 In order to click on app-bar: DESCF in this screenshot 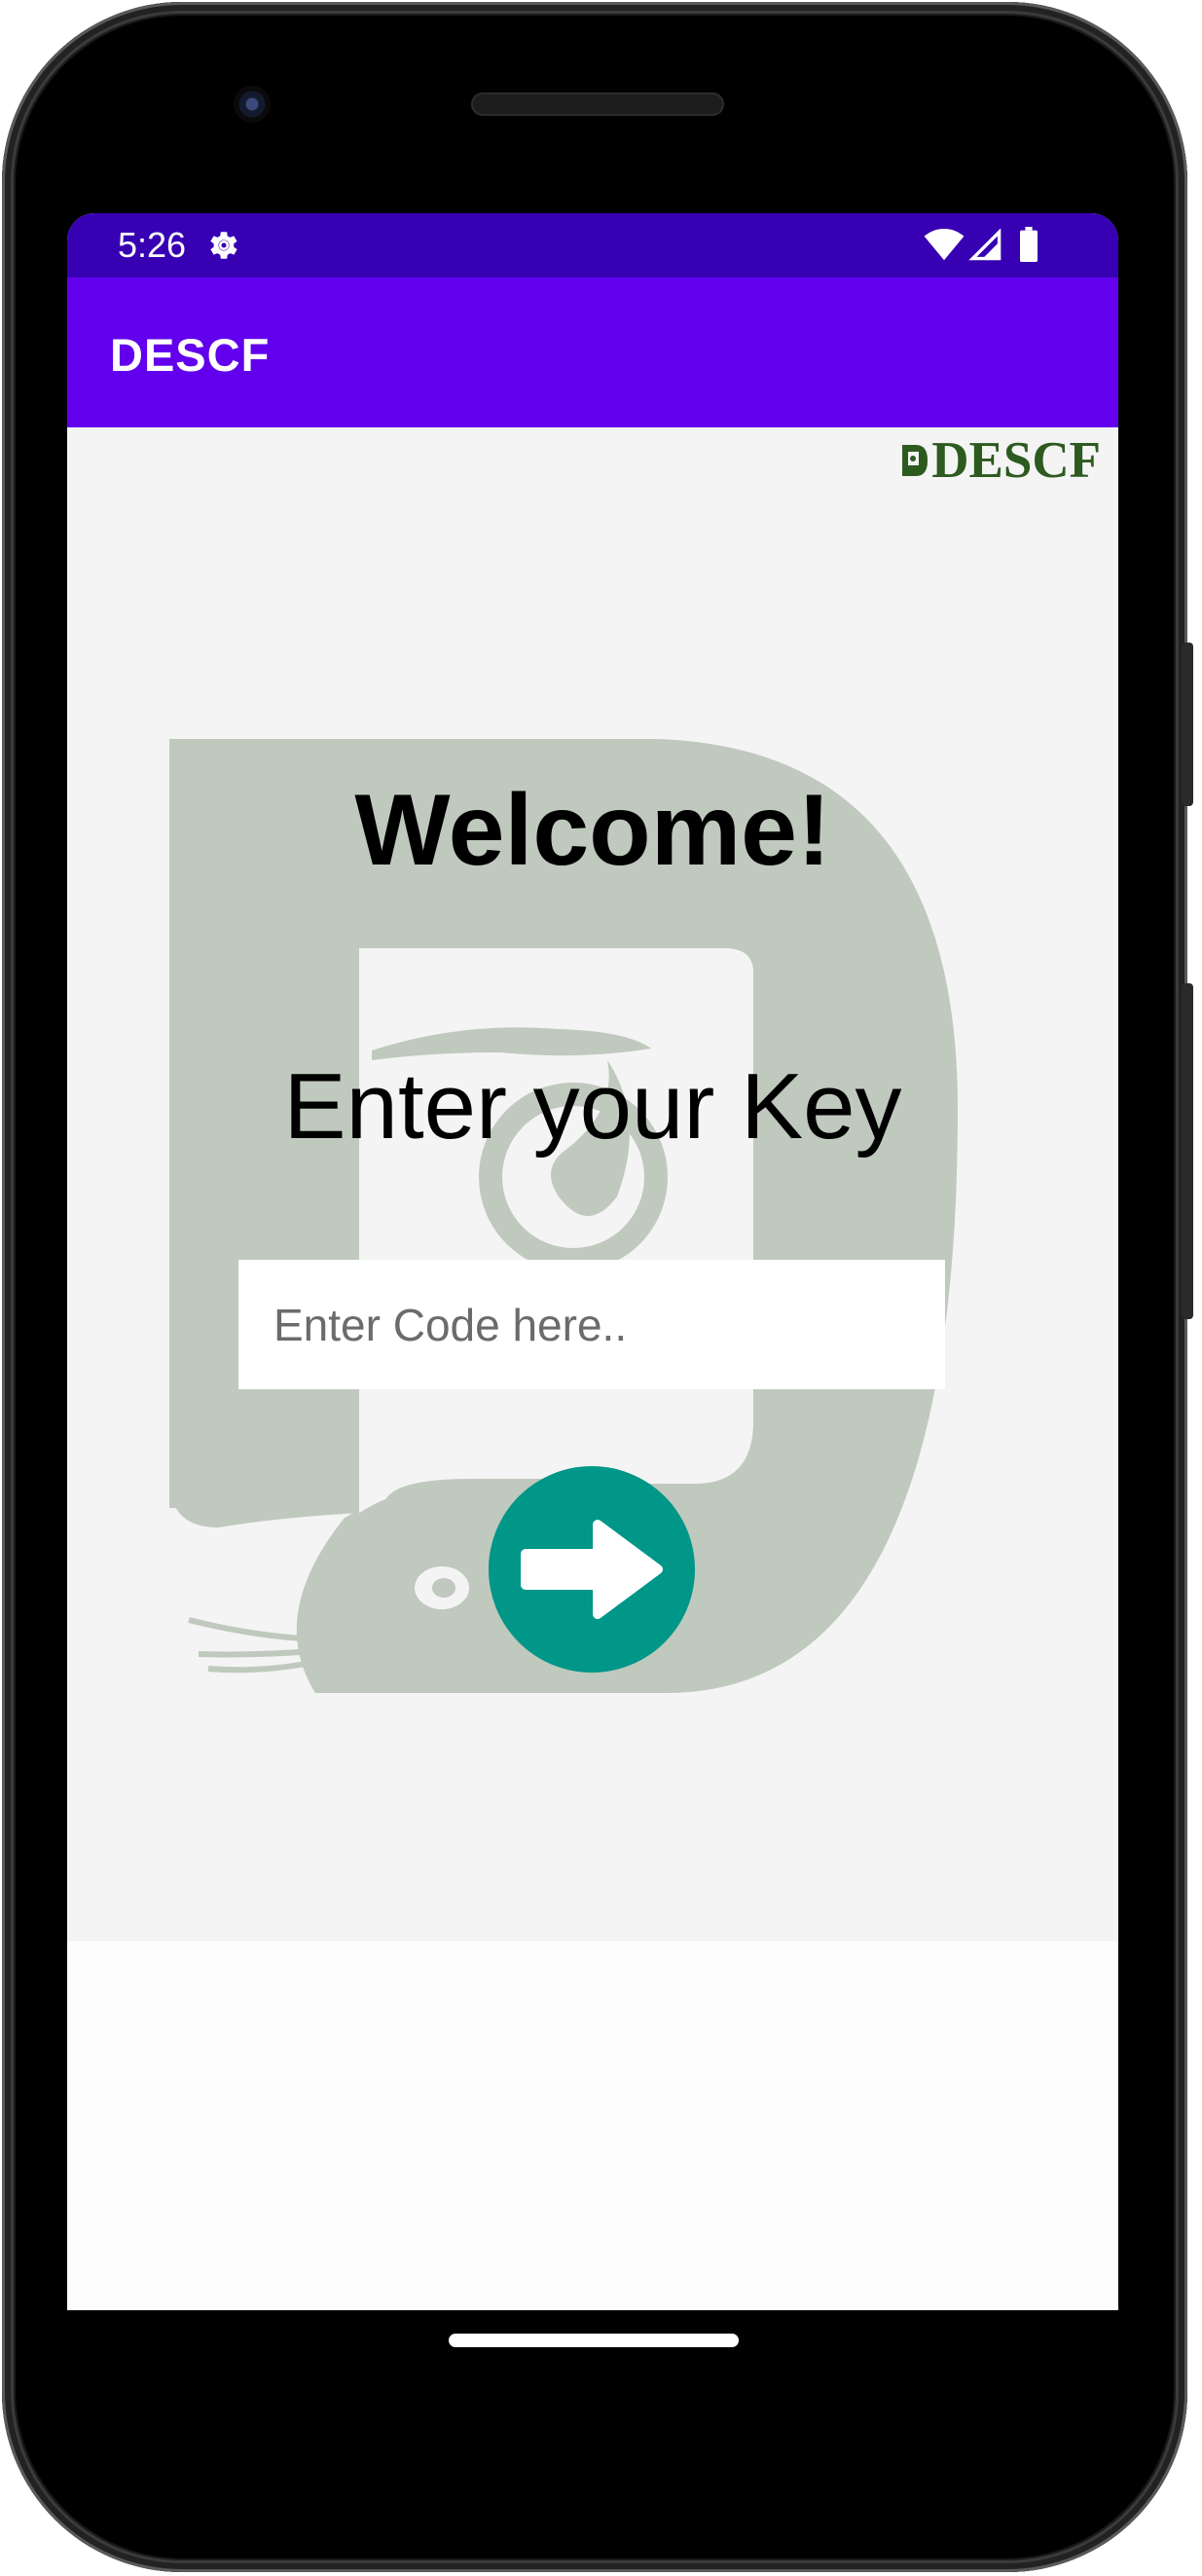, I will do `click(592, 352)`.